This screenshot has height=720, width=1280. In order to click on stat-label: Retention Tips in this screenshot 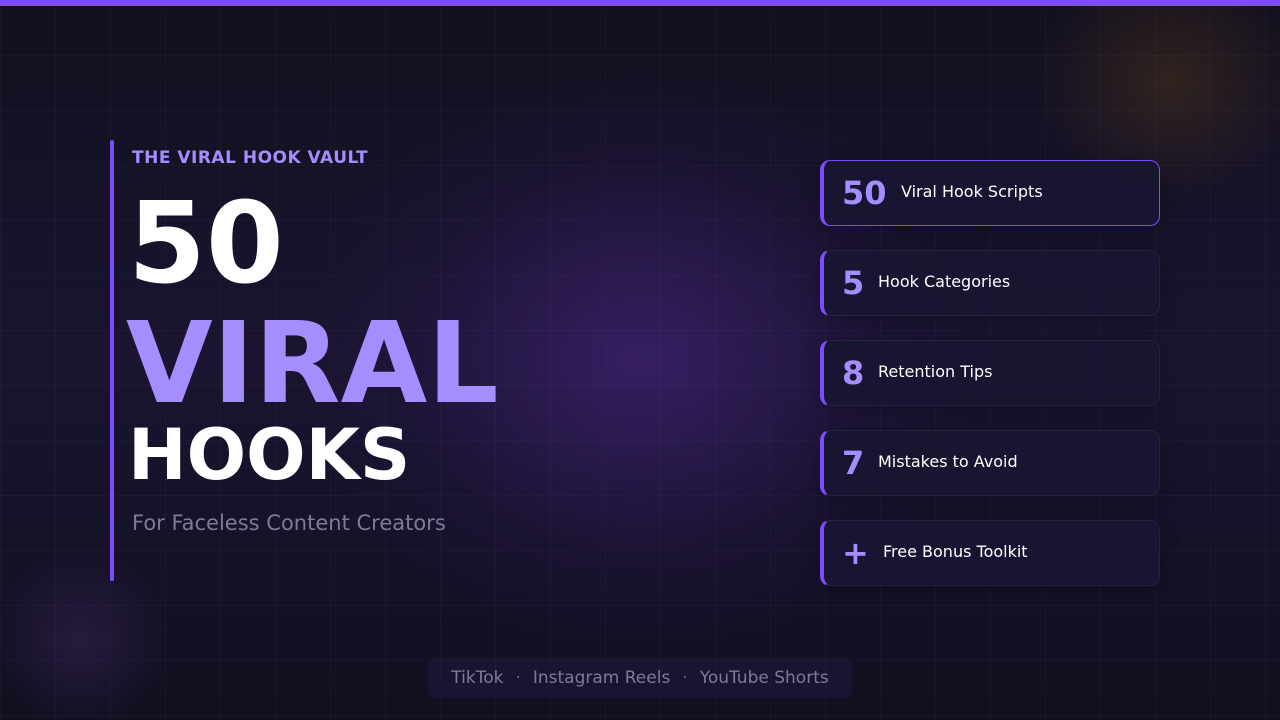, I will do `click(935, 371)`.